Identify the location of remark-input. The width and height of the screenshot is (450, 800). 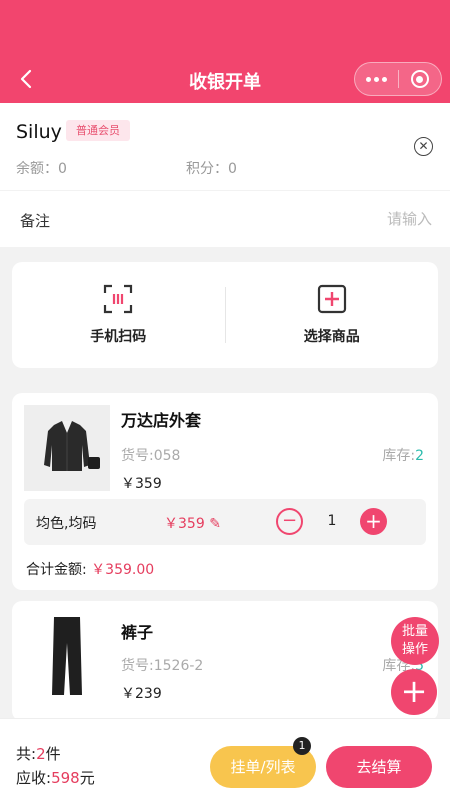
(332, 219).